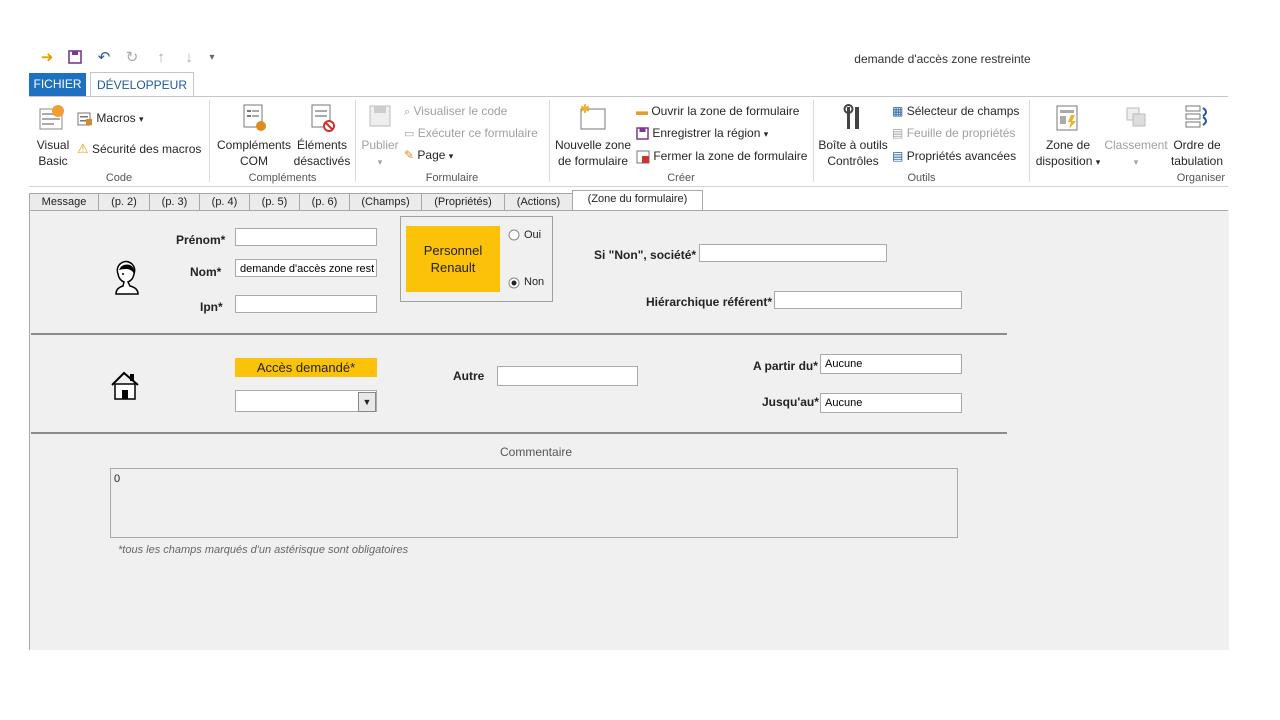  Describe the element at coordinates (642, 111) in the screenshot. I see `folder-icon: ▬` at that location.